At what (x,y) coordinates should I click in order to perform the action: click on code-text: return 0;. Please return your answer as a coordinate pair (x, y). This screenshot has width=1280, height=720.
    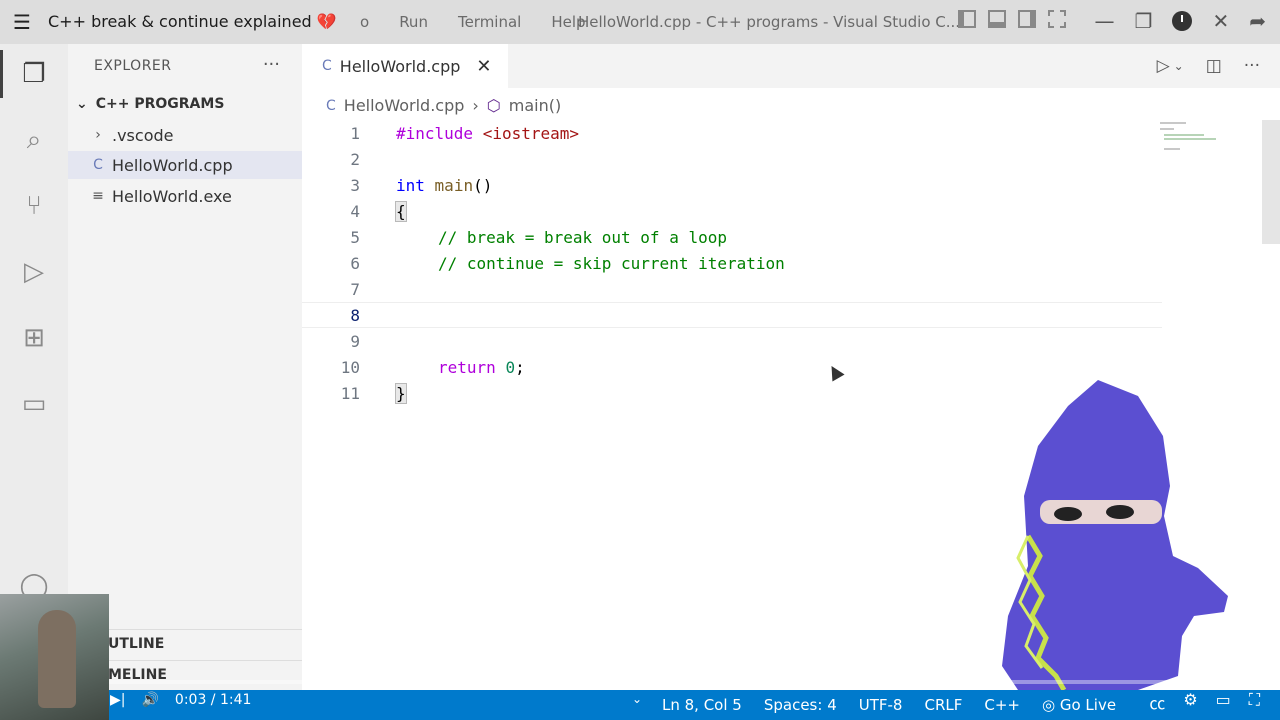
    Looking at the image, I should click on (481, 367).